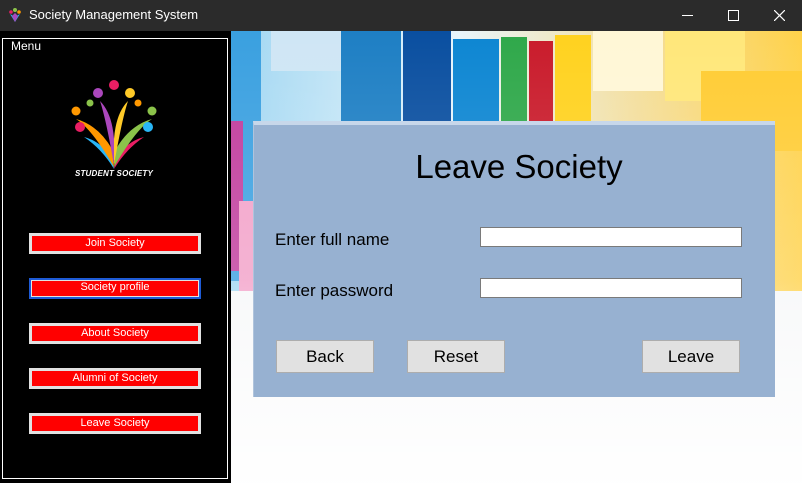 The height and width of the screenshot is (483, 802). What do you see at coordinates (519, 166) in the screenshot?
I see `page-title: Leave Society` at bounding box center [519, 166].